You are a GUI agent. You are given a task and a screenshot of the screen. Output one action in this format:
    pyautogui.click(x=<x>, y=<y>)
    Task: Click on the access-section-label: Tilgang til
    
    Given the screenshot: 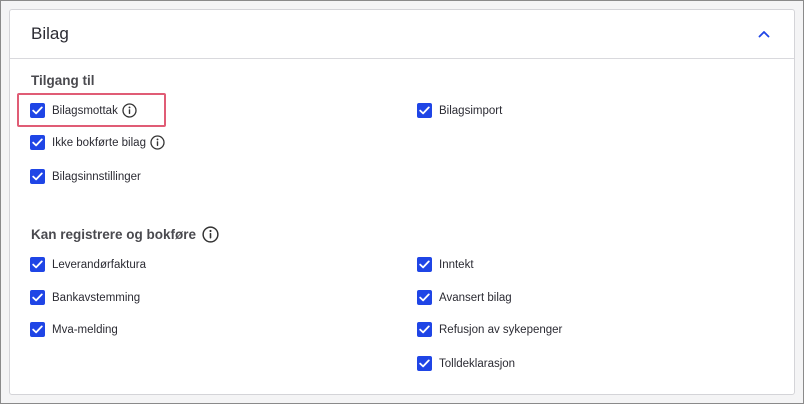 What is the action you would take?
    pyautogui.click(x=63, y=80)
    